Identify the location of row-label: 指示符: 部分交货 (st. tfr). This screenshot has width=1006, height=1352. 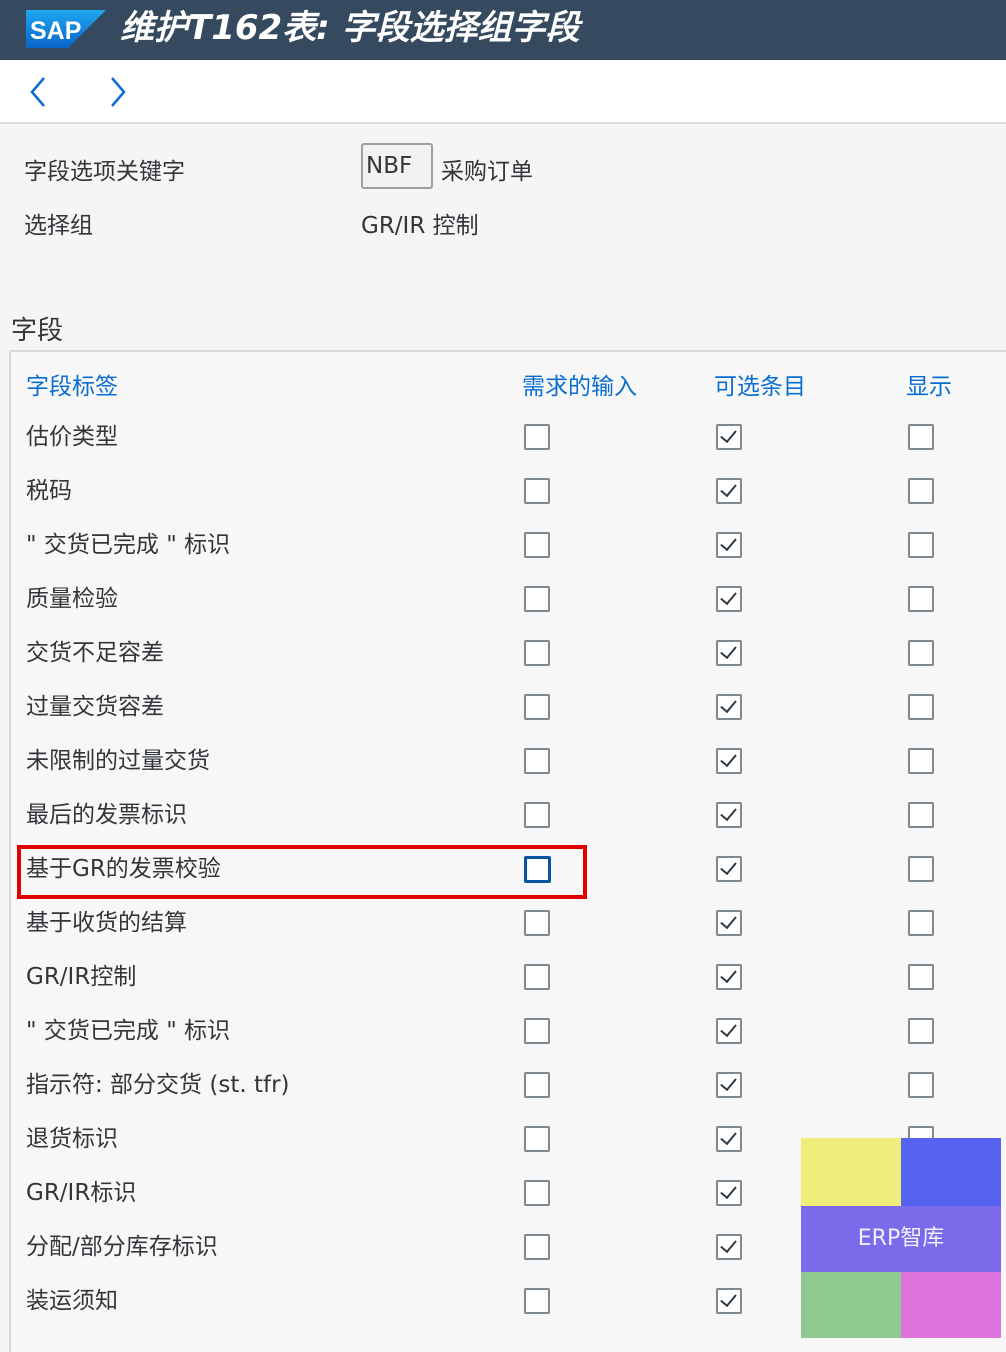
(158, 1085).